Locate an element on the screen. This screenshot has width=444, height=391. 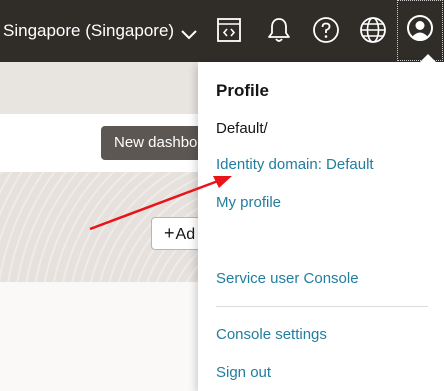
add-widget-label: Ad is located at coordinates (185, 234).